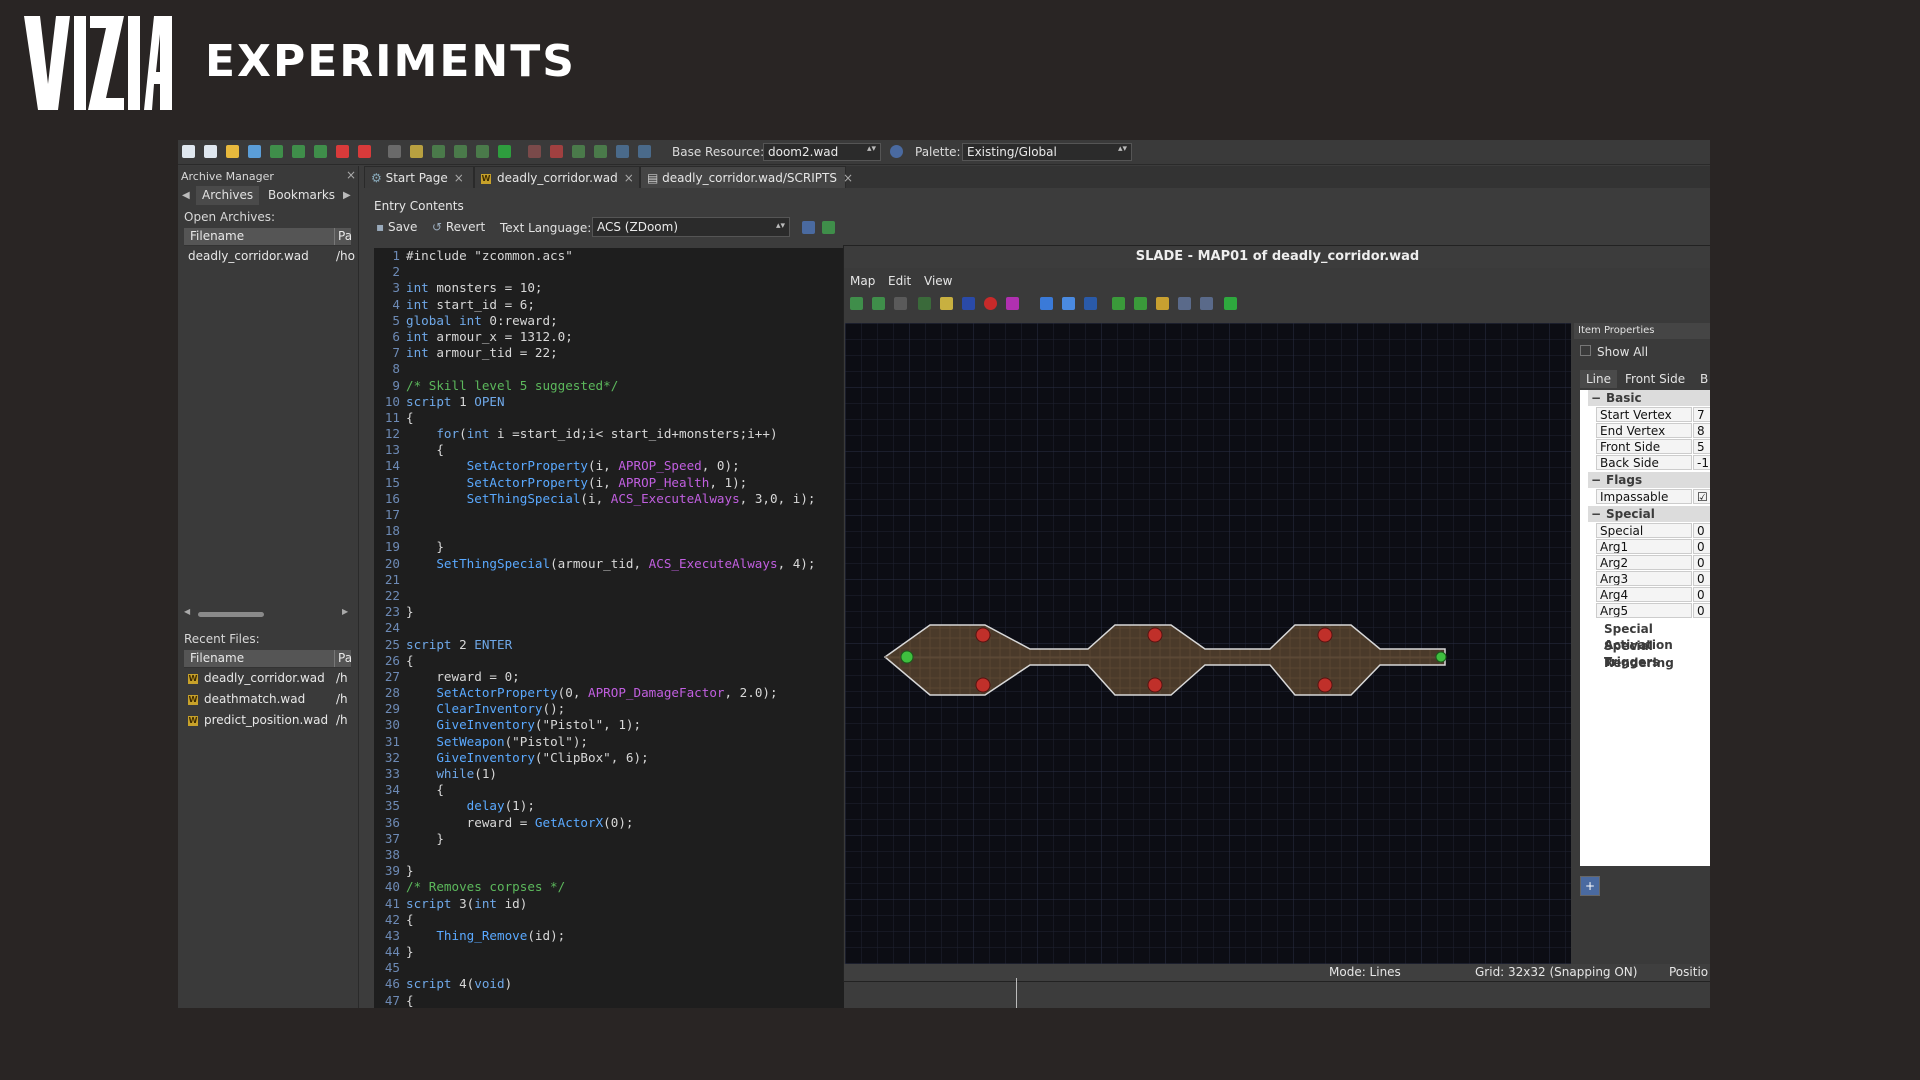 This screenshot has width=1920, height=1080. Describe the element at coordinates (609, 725) in the screenshot. I see `code-line: 30 GiveInventory("Pistol", 1);` at that location.